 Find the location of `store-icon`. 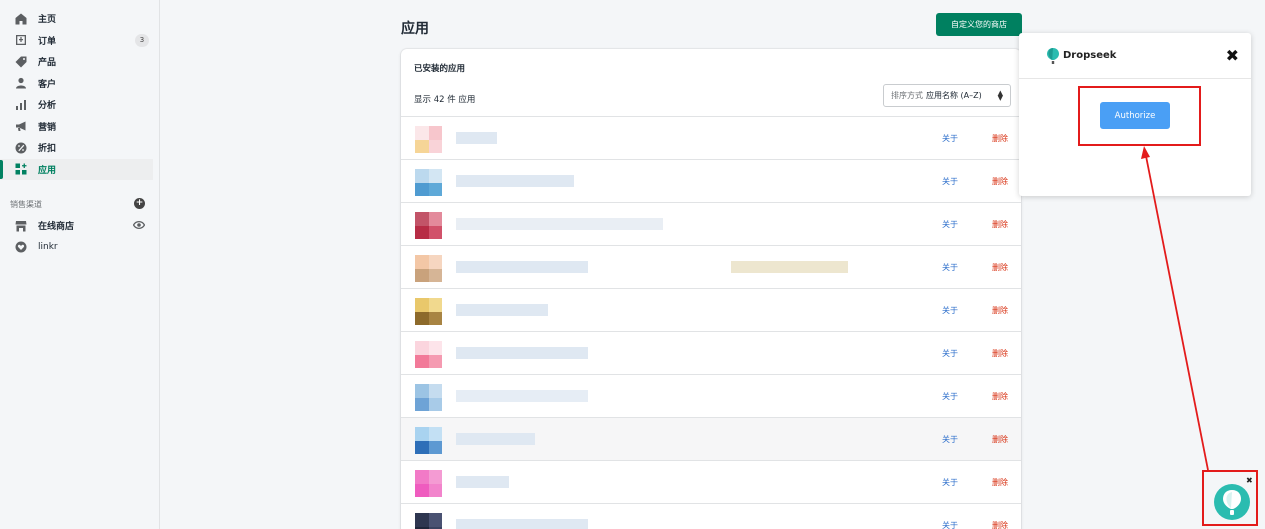

store-icon is located at coordinates (21, 226).